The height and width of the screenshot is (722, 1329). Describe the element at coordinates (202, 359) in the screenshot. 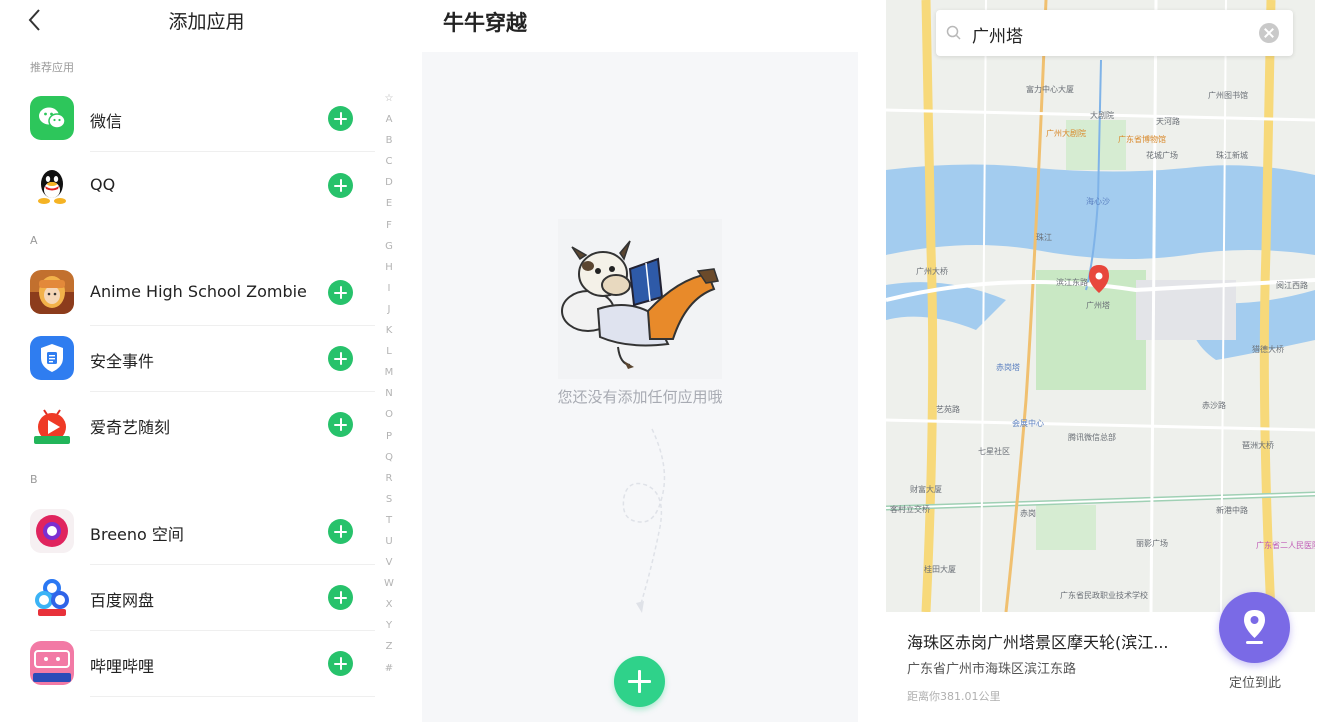

I see `list-item-security-event: 安全事件` at that location.